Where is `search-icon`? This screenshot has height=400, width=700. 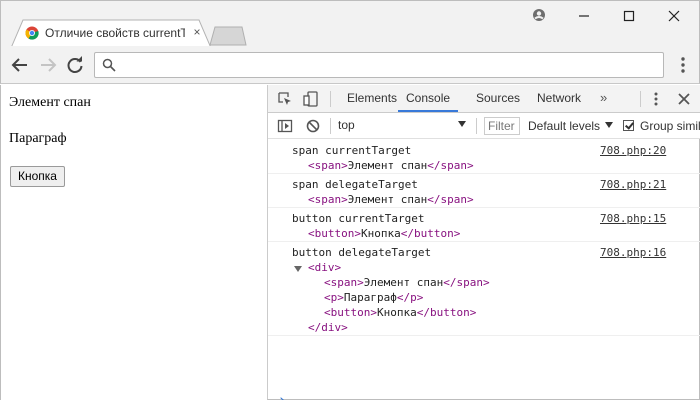
search-icon is located at coordinates (109, 65).